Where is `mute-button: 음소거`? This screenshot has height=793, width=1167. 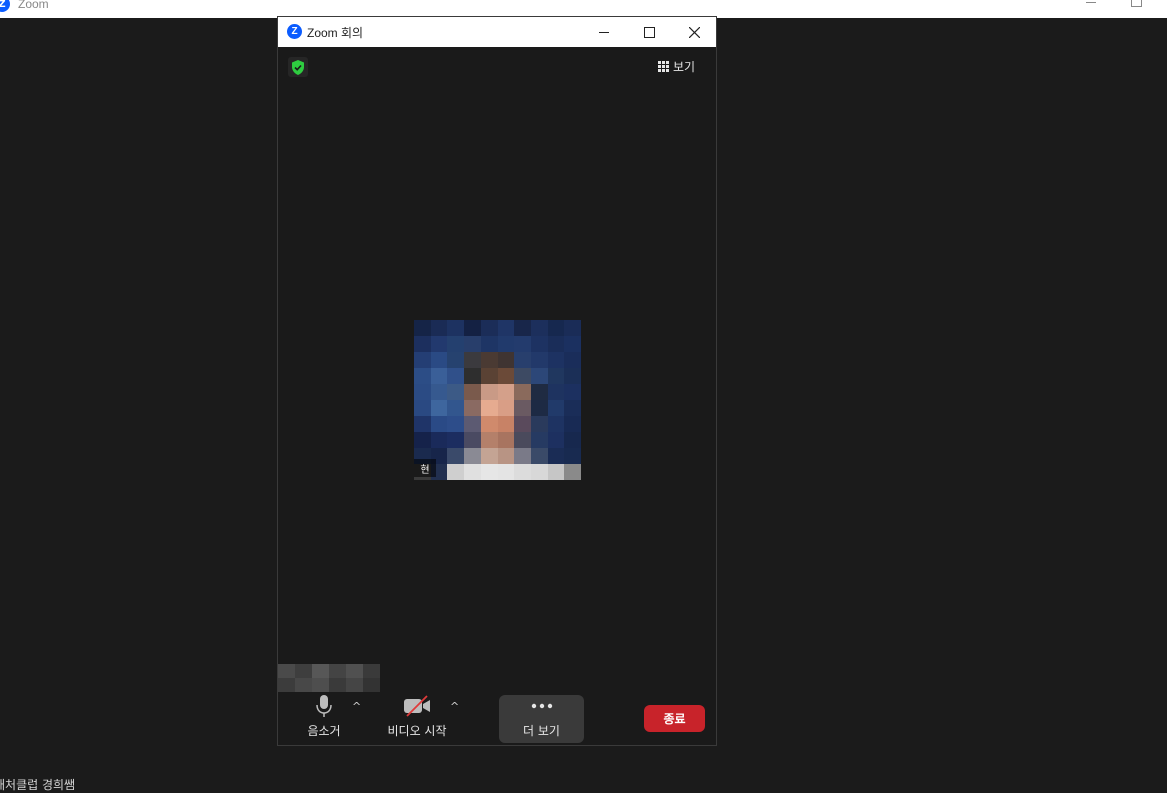 mute-button: 음소거 is located at coordinates (324, 719).